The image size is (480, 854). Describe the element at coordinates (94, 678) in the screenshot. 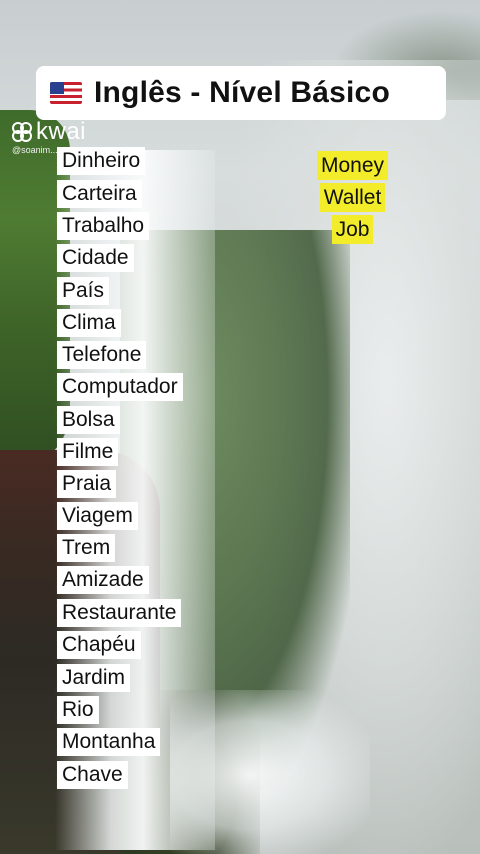

I see `word-item: Jardim` at that location.